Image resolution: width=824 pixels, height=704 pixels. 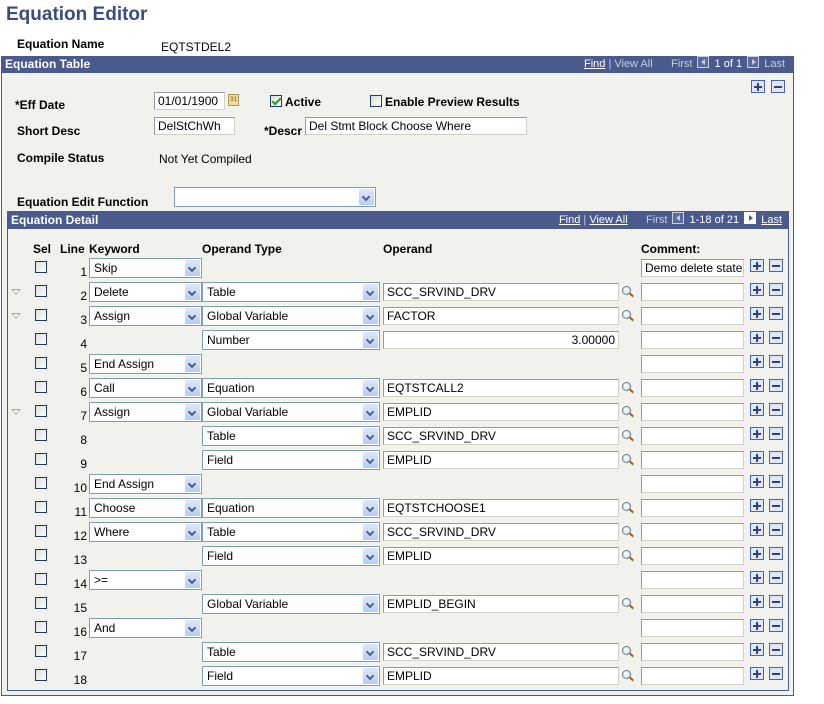 What do you see at coordinates (753, 62) in the screenshot?
I see `next-arrow-icon` at bounding box center [753, 62].